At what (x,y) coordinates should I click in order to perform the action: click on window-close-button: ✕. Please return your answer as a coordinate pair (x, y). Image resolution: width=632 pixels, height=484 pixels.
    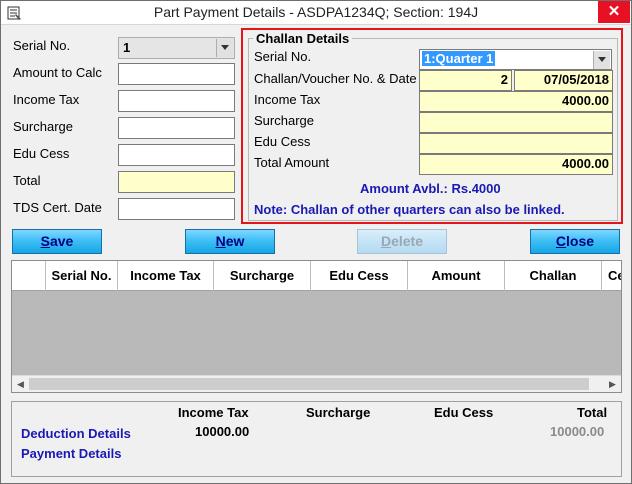
    Looking at the image, I should click on (614, 12).